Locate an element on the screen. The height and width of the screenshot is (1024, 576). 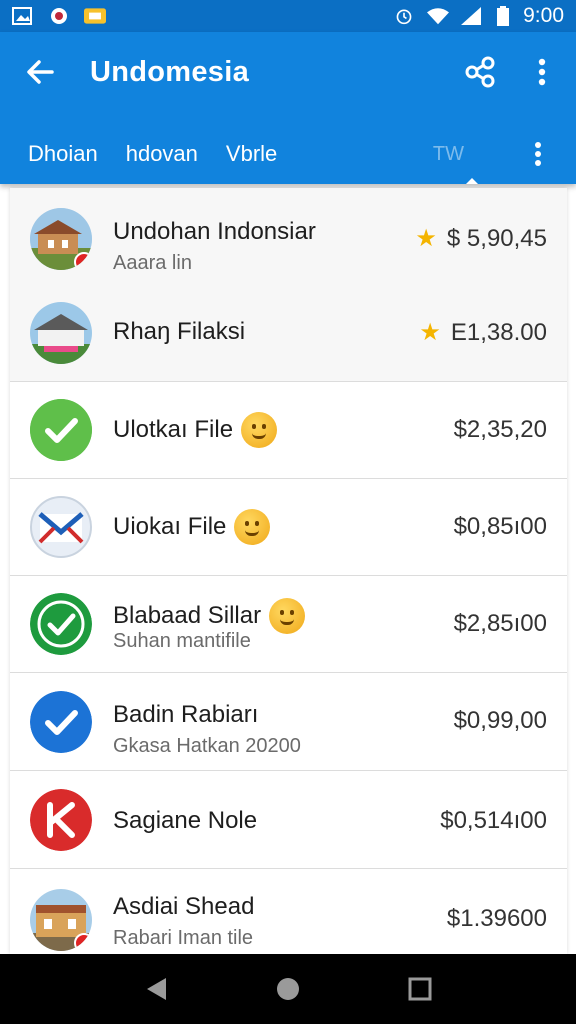
nav-back-button is located at coordinates (156, 989).